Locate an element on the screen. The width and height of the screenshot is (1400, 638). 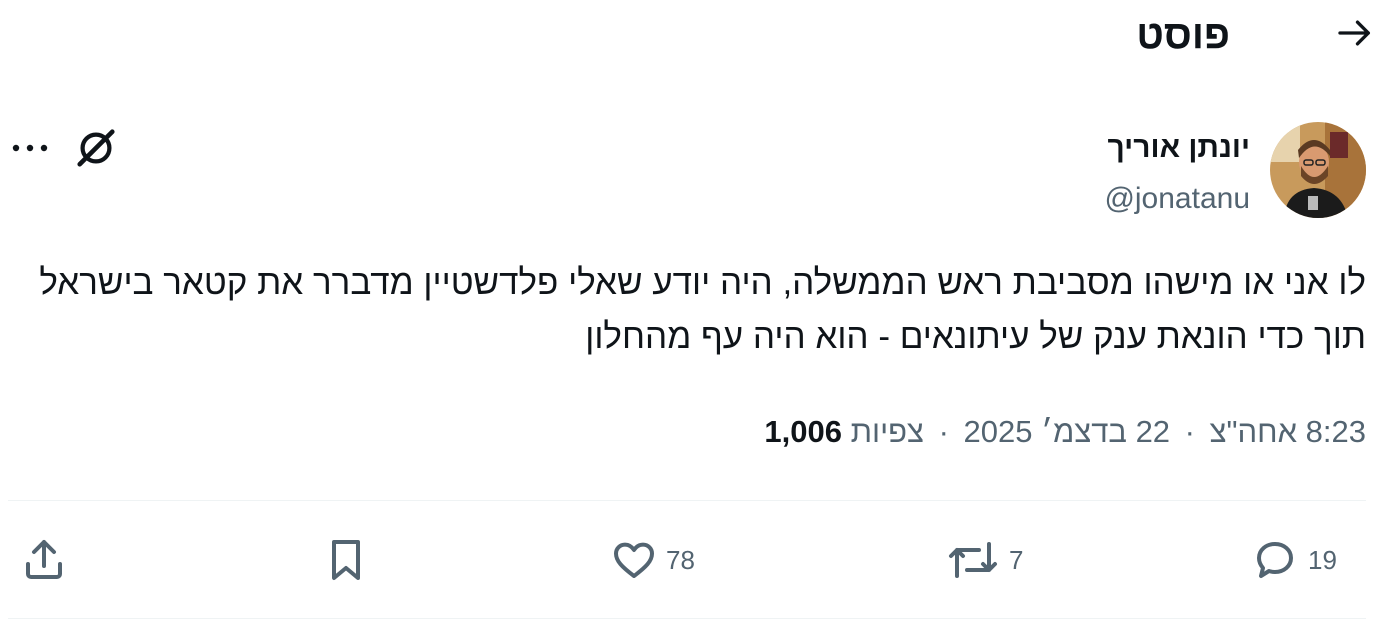
heart-icon is located at coordinates (634, 560).